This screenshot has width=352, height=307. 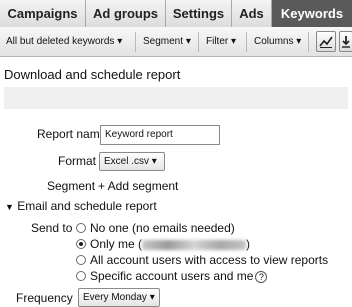 I want to click on add-segment-link: + Add segment, so click(x=138, y=186).